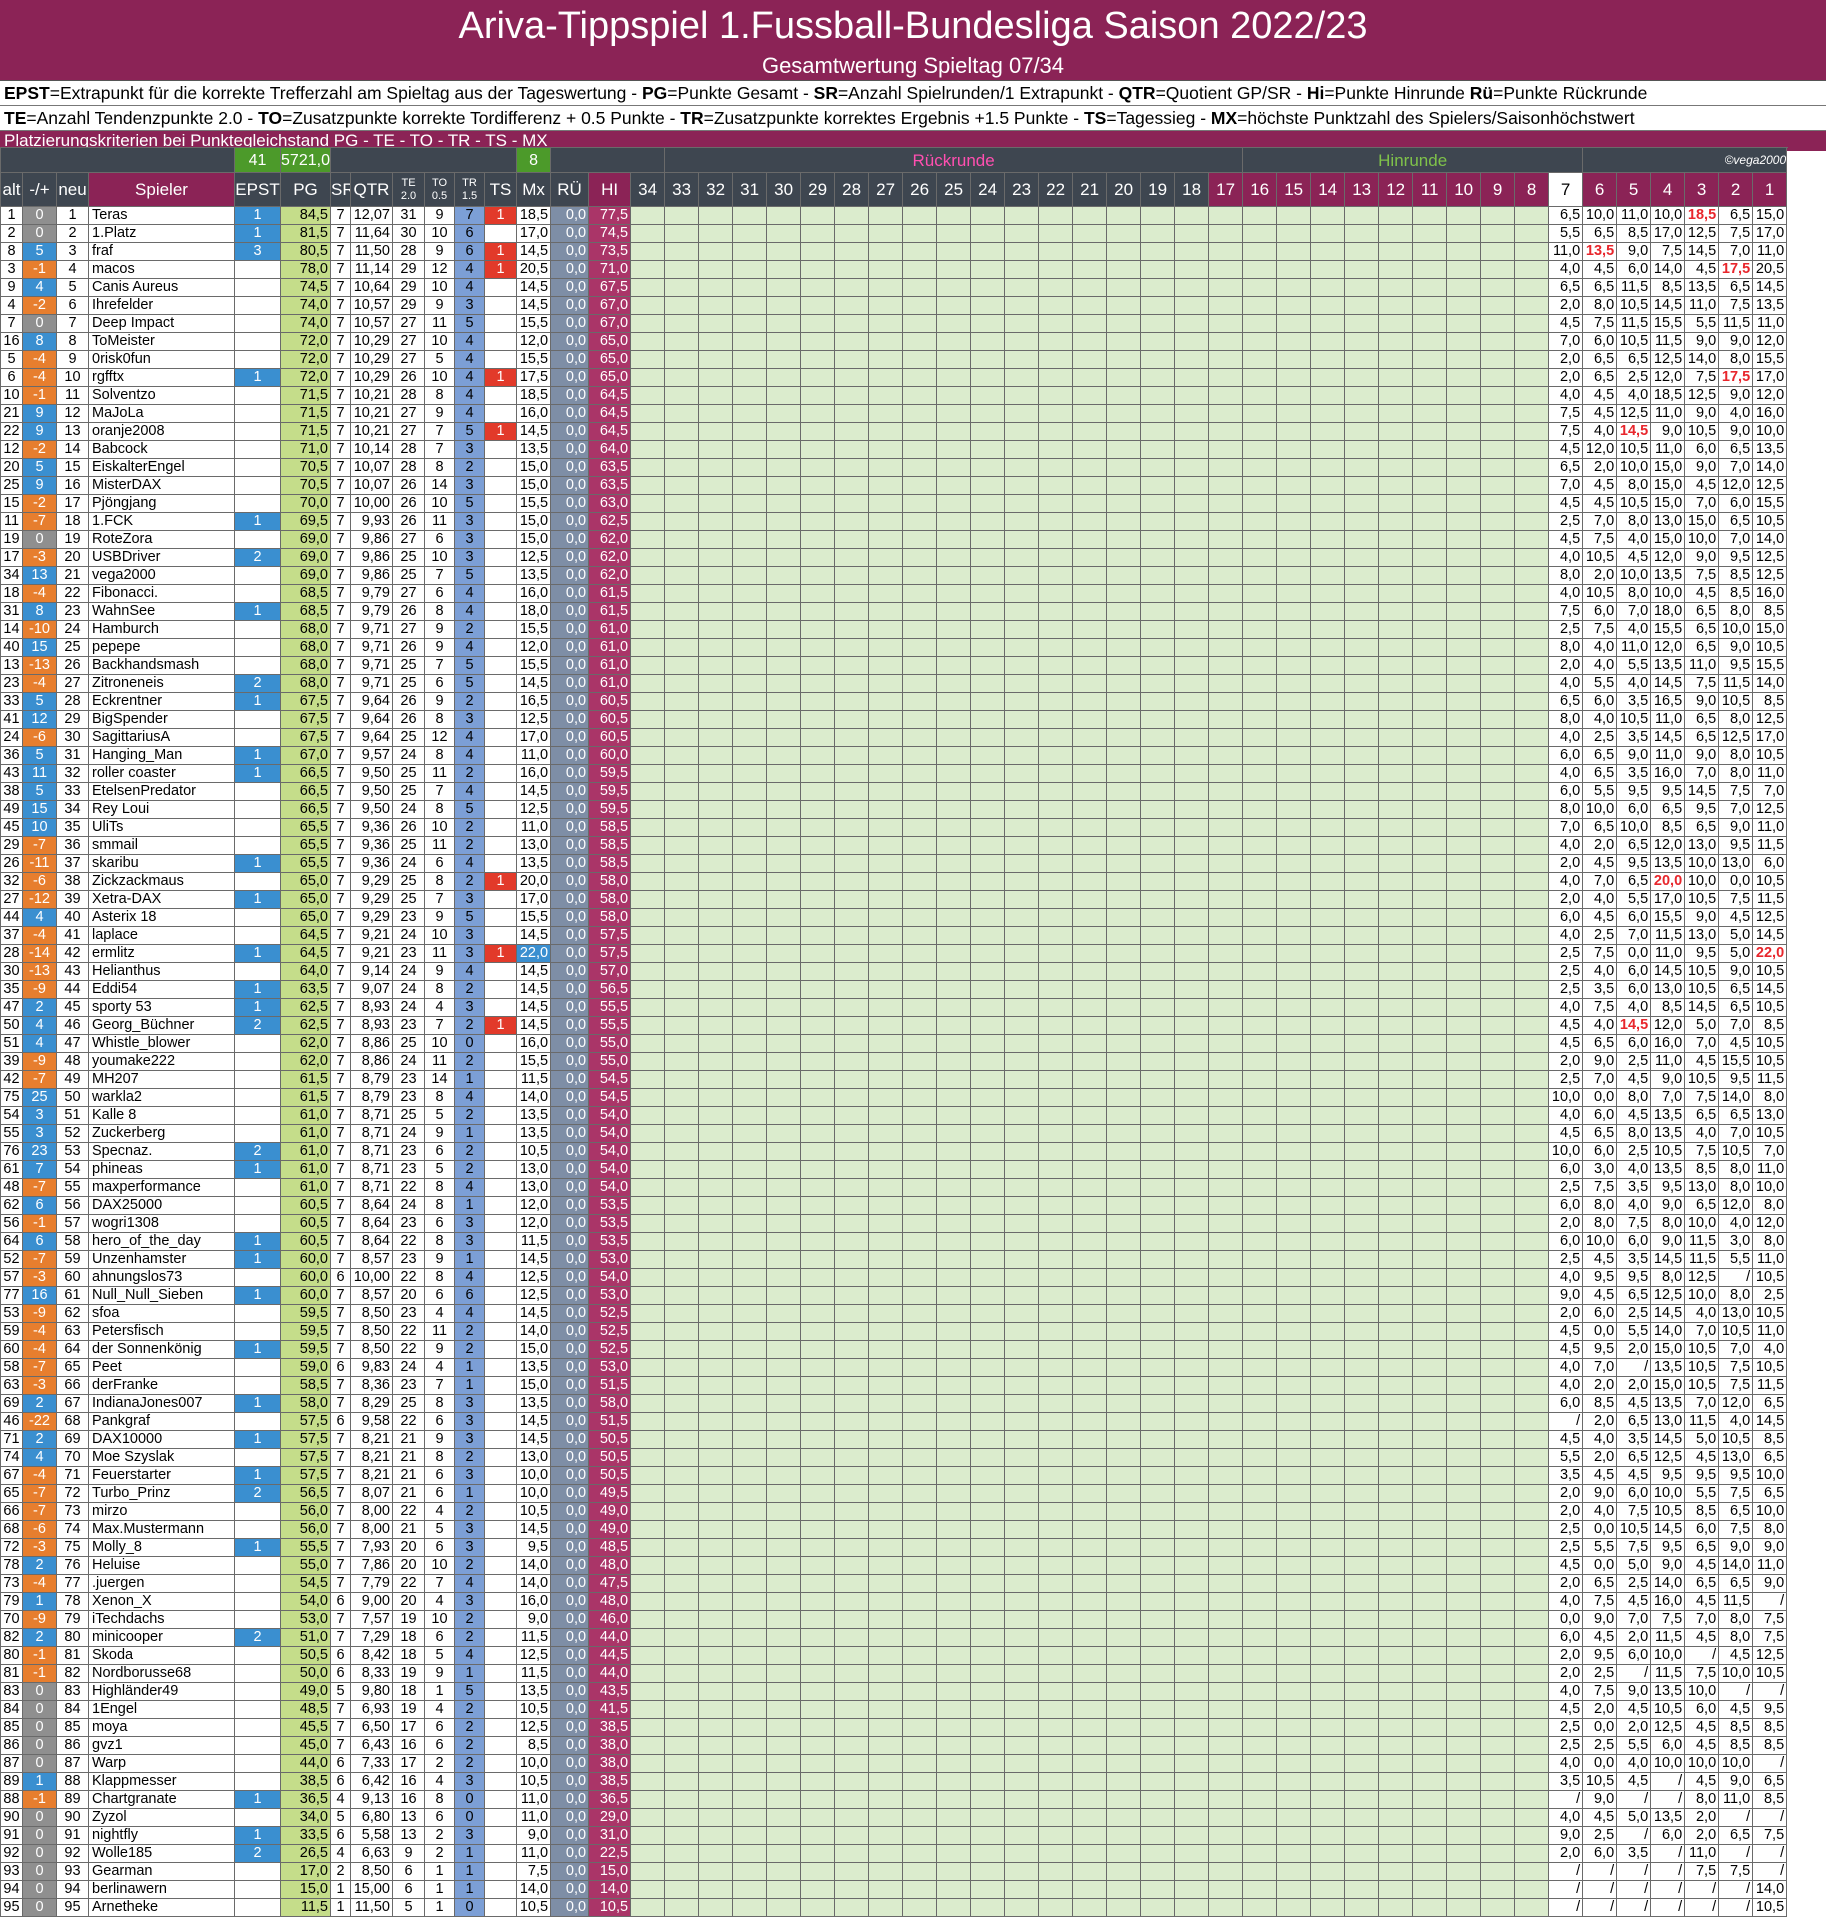 This screenshot has width=1826, height=1918. What do you see at coordinates (1702, 737) in the screenshot?
I see `round-score: 6,5` at bounding box center [1702, 737].